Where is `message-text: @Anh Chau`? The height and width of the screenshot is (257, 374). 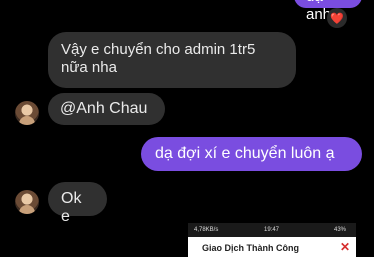
message-text: @Anh Chau is located at coordinates (104, 108).